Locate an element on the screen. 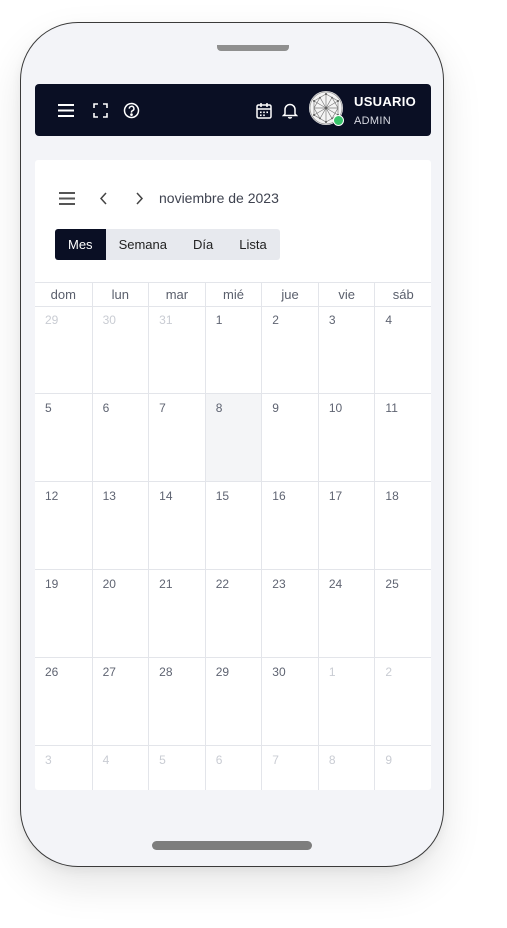 The width and height of the screenshot is (507, 928). chevron-right-icon is located at coordinates (139, 198).